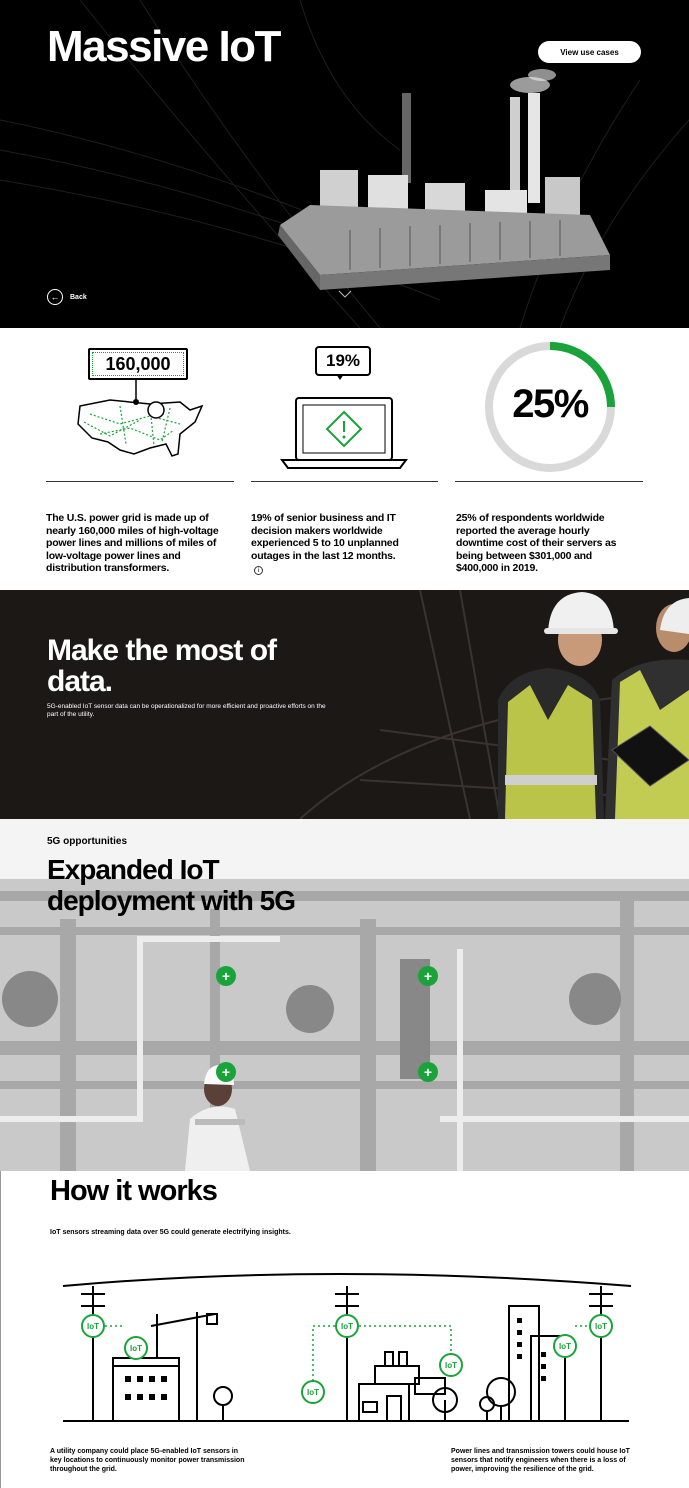  I want to click on section-title: How it works, so click(134, 1191).